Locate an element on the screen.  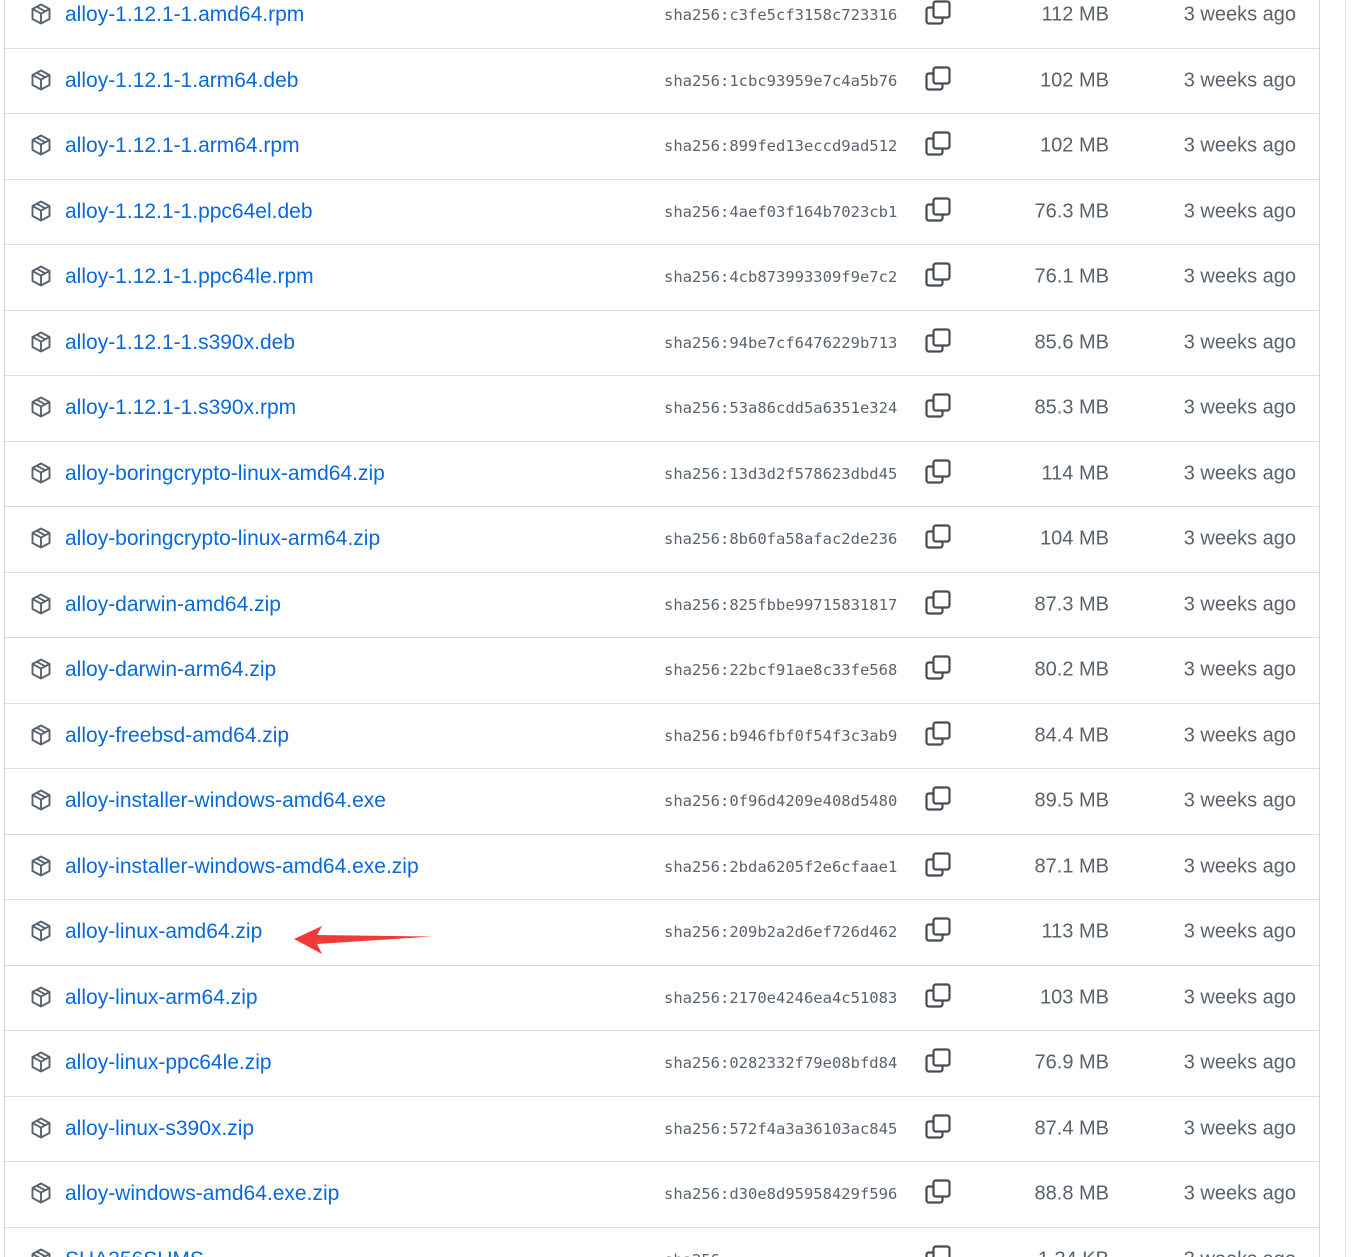
asset-download-link: alloy-linux-arm64.zip is located at coordinates (161, 998).